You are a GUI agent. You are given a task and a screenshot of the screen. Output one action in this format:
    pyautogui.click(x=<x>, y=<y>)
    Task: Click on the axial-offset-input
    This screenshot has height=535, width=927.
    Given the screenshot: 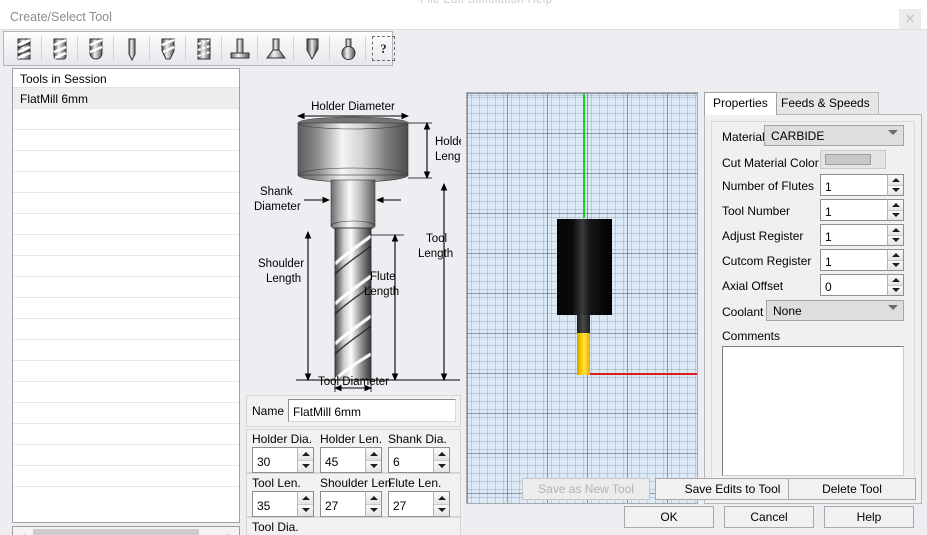 What is the action you would take?
    pyautogui.click(x=853, y=285)
    